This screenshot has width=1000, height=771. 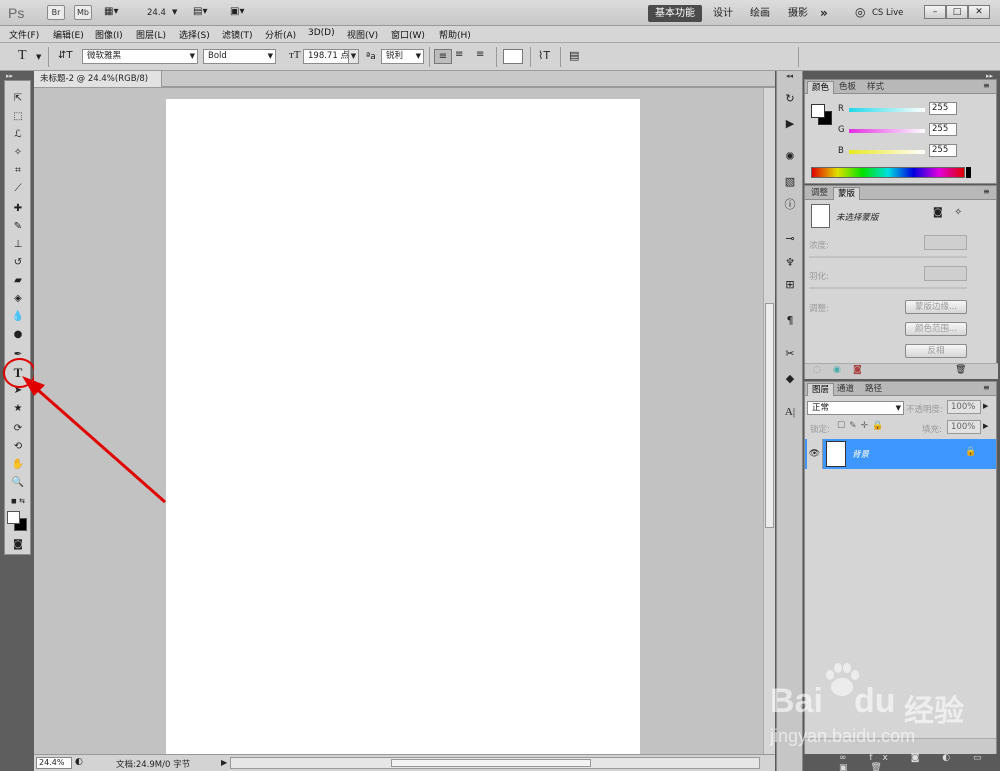 What do you see at coordinates (790, 239) in the screenshot?
I see `brush-presets-icon: ⊸` at bounding box center [790, 239].